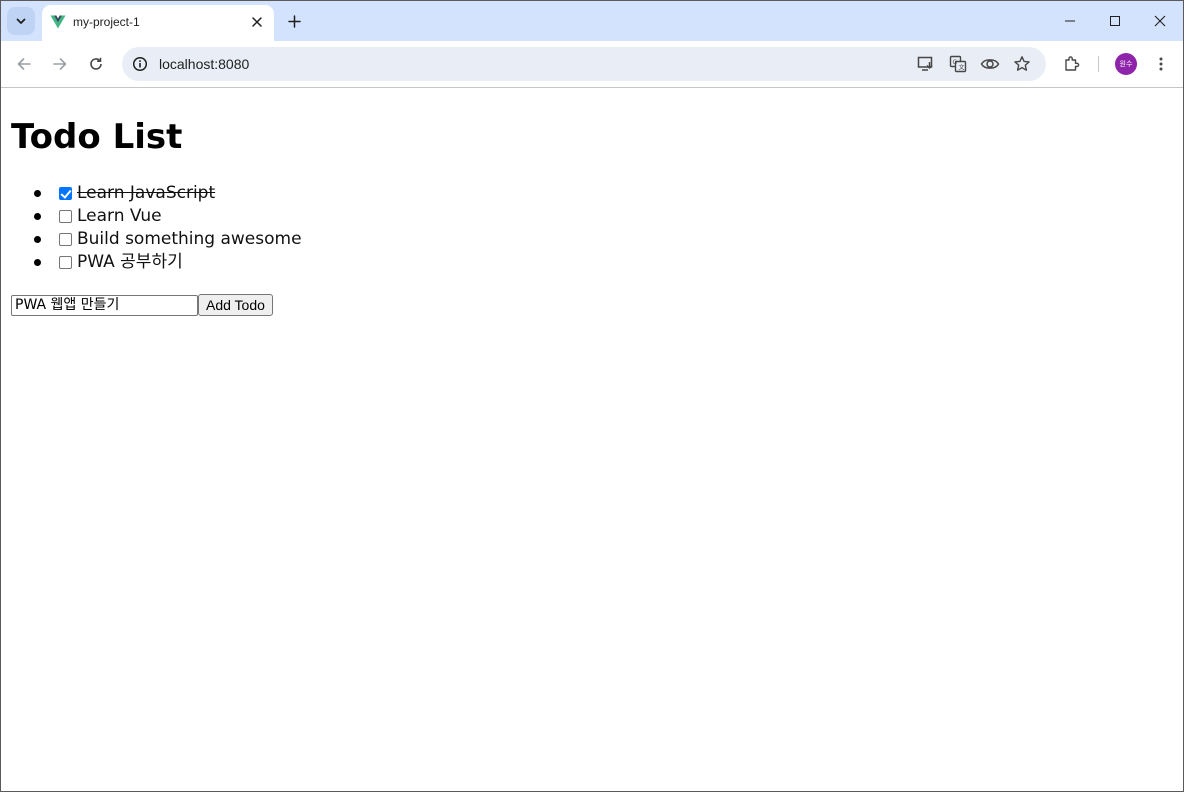  I want to click on todo-text: PWA 공부하기, so click(130, 262).